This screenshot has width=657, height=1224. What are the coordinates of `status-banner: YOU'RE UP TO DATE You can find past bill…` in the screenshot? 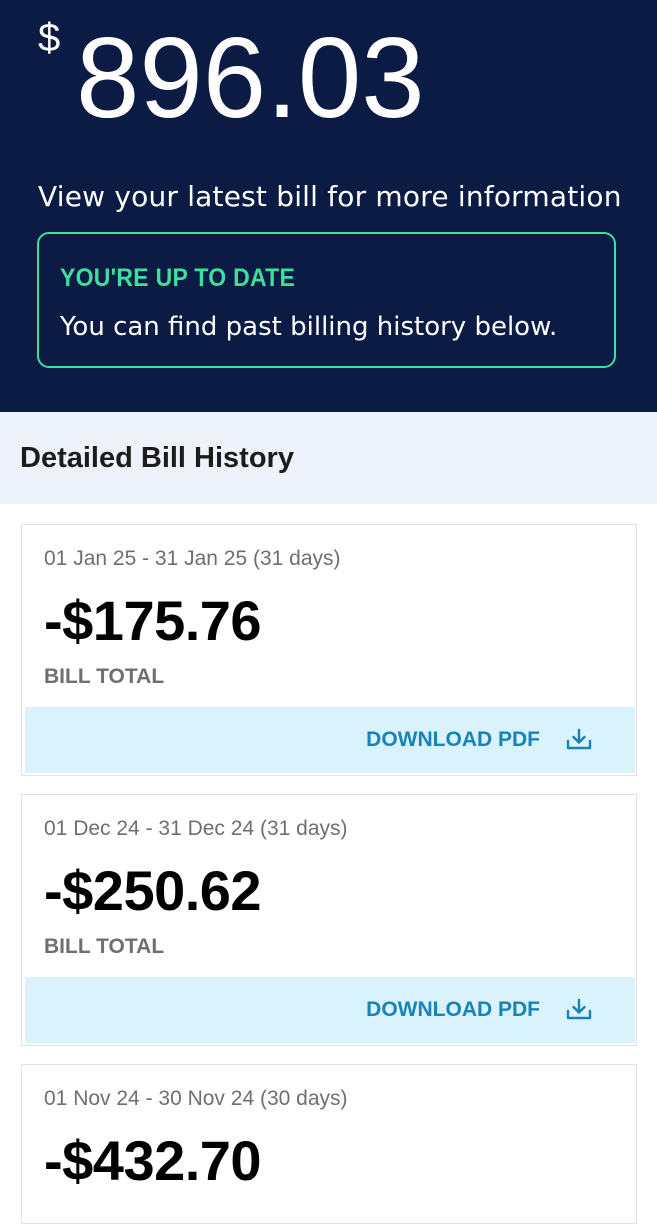 It's located at (326, 300).